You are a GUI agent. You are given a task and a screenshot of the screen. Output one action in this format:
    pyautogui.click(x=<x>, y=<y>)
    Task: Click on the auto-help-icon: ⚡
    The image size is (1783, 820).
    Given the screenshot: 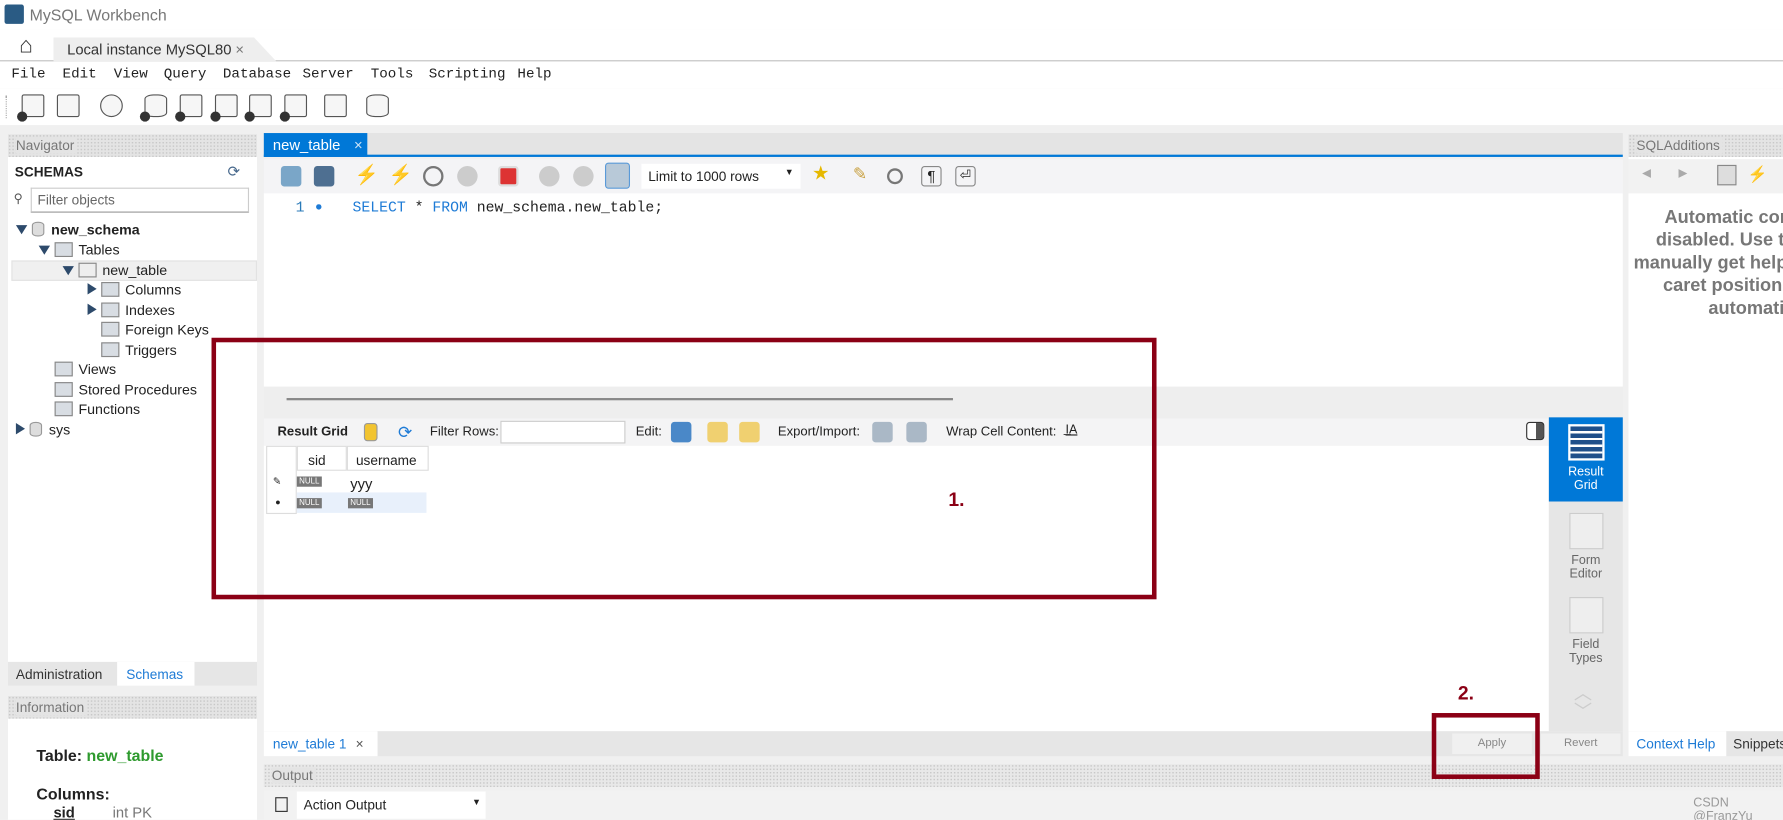 What is the action you would take?
    pyautogui.click(x=1758, y=174)
    